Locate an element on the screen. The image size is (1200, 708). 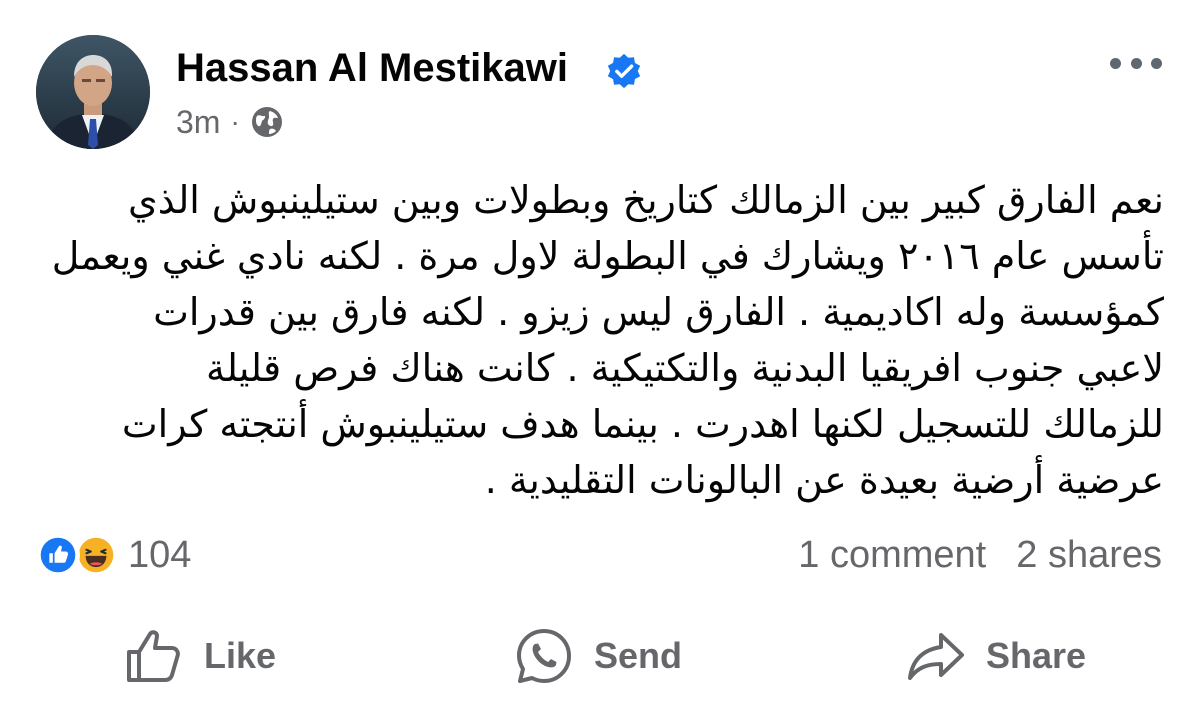
engagement-summary: 1 comment 2 shares is located at coordinates (980, 555).